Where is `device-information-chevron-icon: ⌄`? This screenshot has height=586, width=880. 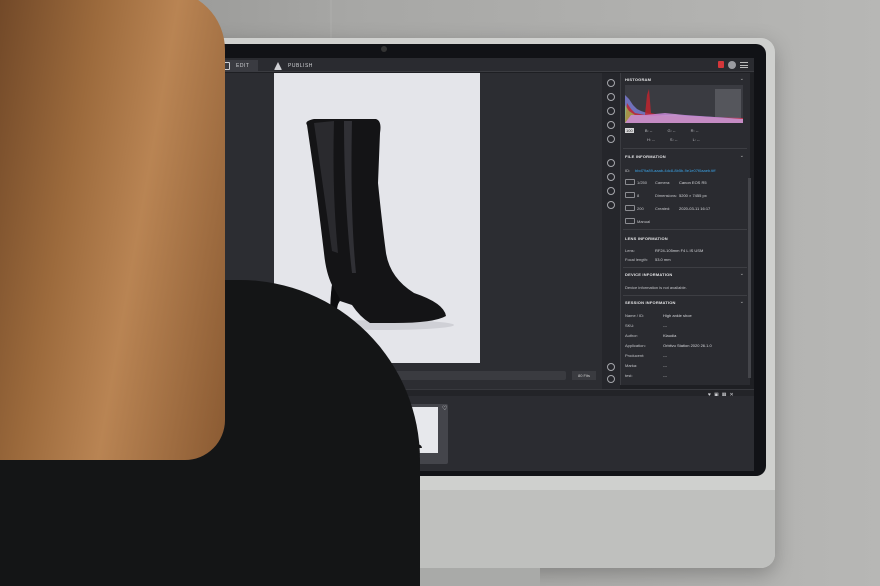
device-information-chevron-icon: ⌄ is located at coordinates (742, 274).